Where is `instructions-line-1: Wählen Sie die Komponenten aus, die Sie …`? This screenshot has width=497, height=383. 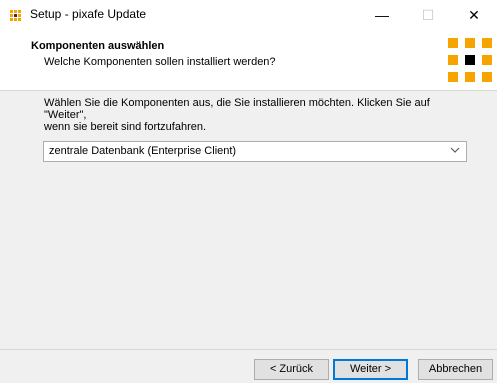
instructions-line-1: Wählen Sie die Komponenten aus, die Sie … is located at coordinates (237, 109).